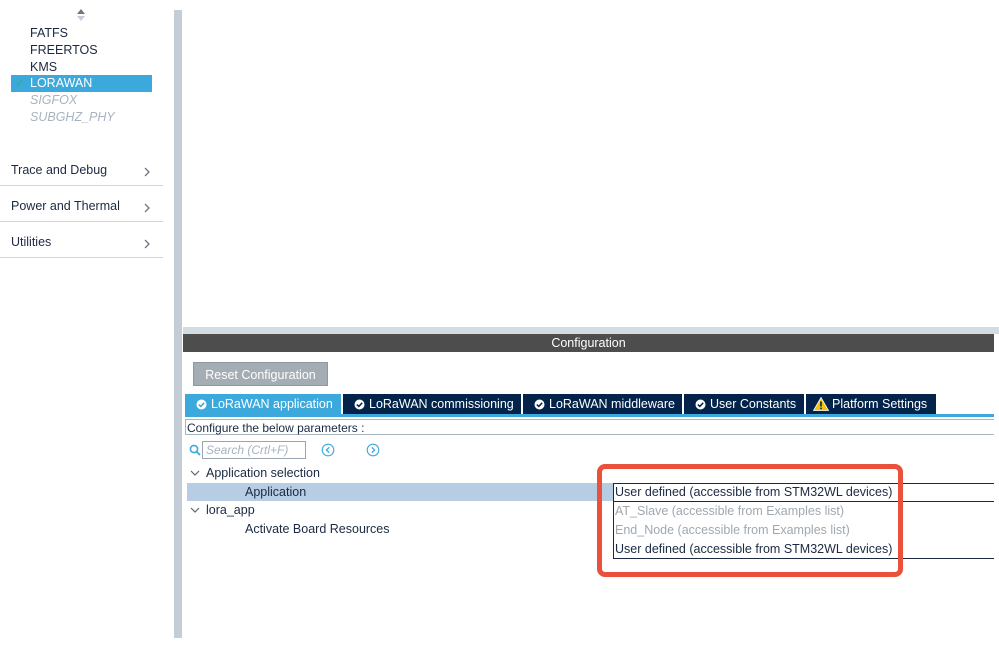  What do you see at coordinates (65, 206) in the screenshot?
I see `category-label: Power and Thermal` at bounding box center [65, 206].